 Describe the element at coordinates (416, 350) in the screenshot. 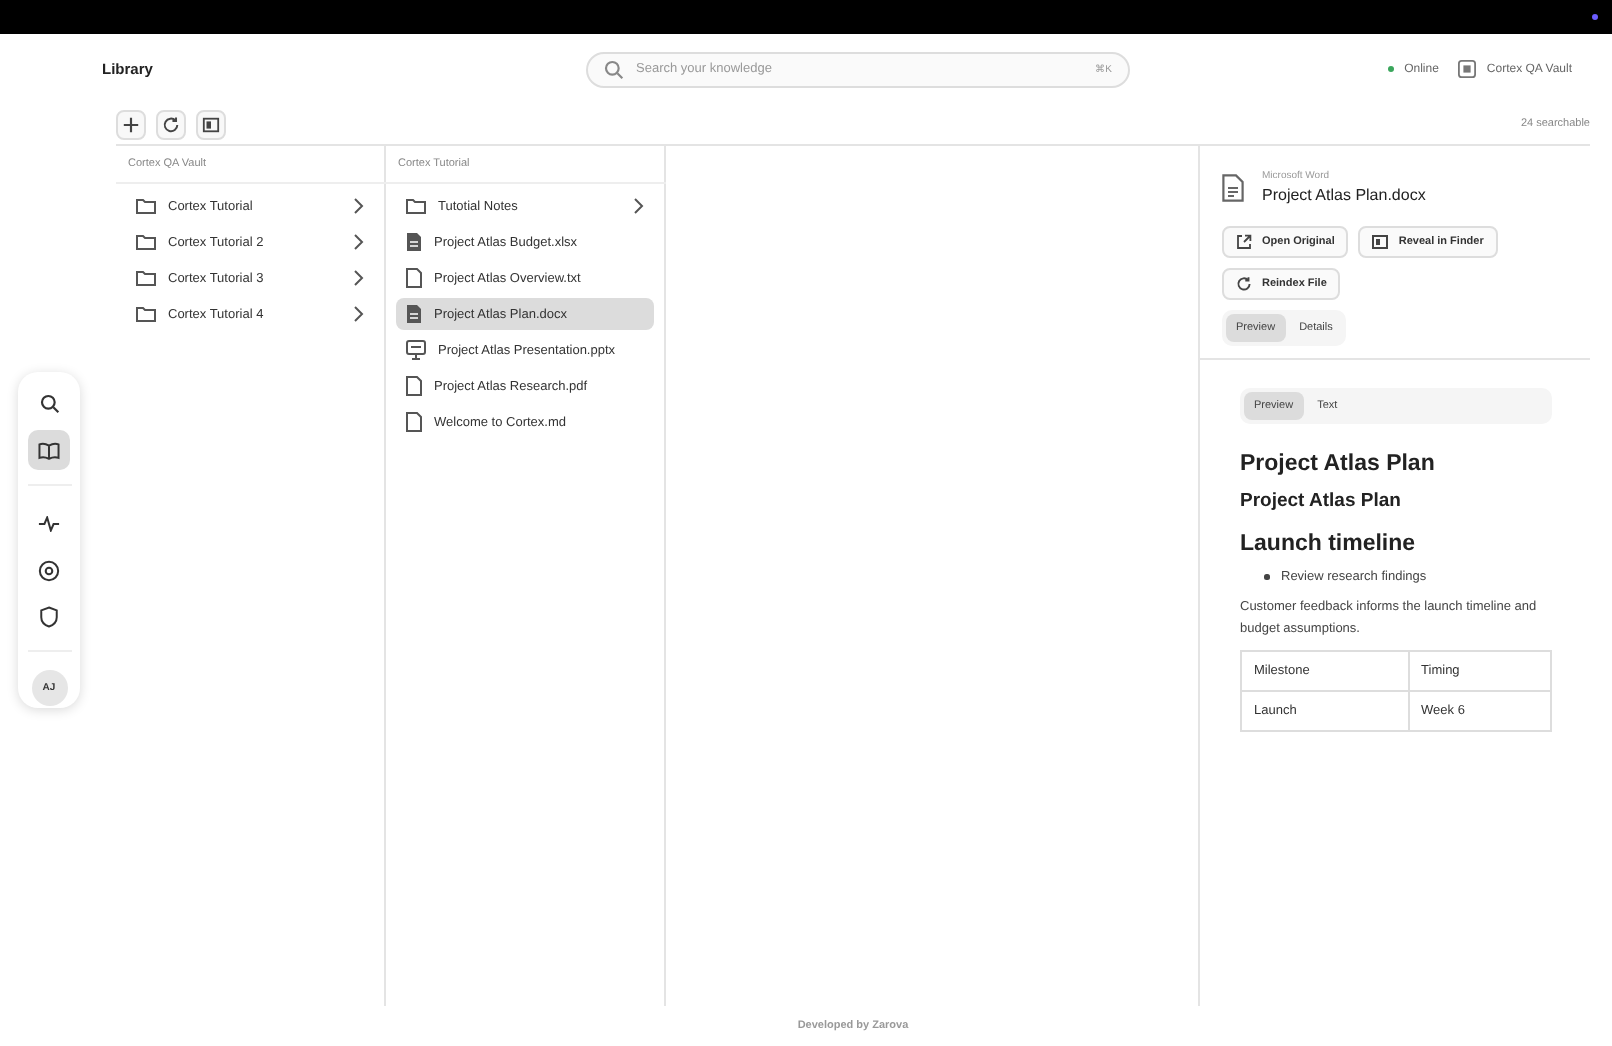

I see `presentation-icon` at that location.